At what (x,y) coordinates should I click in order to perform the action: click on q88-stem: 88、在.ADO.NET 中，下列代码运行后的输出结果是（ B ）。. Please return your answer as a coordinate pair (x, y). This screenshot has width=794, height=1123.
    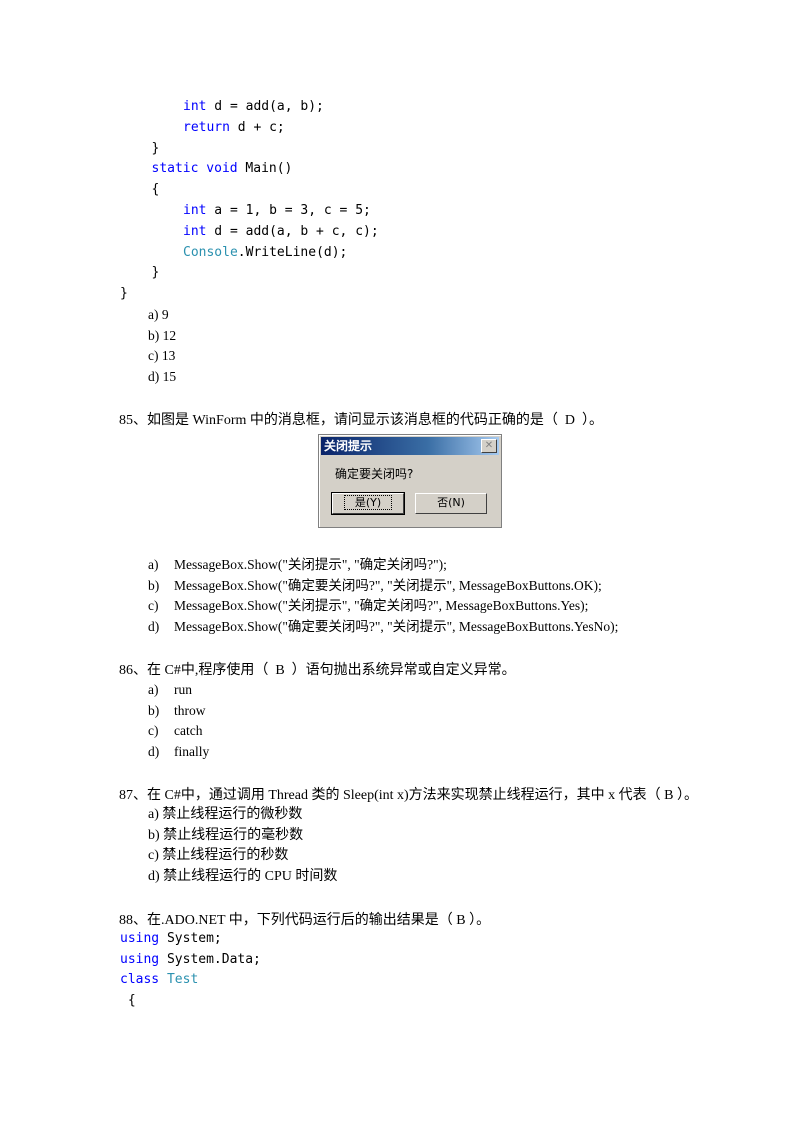
    Looking at the image, I should click on (305, 920).